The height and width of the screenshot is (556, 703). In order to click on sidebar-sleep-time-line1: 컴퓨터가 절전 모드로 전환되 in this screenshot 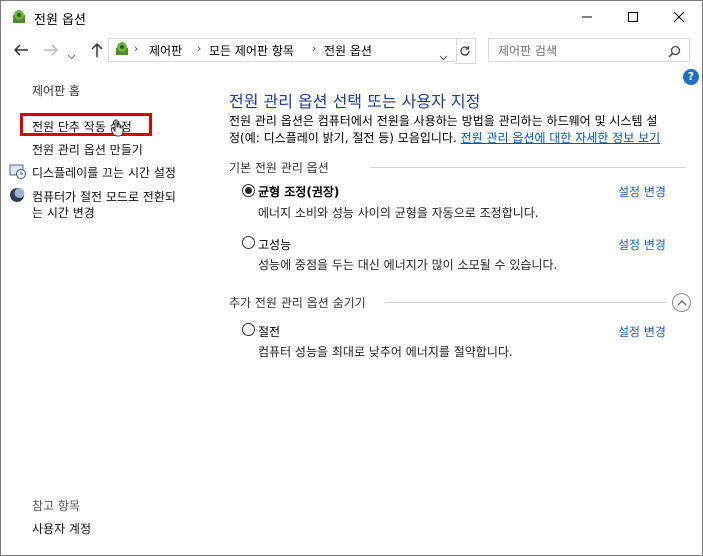, I will do `click(104, 196)`.